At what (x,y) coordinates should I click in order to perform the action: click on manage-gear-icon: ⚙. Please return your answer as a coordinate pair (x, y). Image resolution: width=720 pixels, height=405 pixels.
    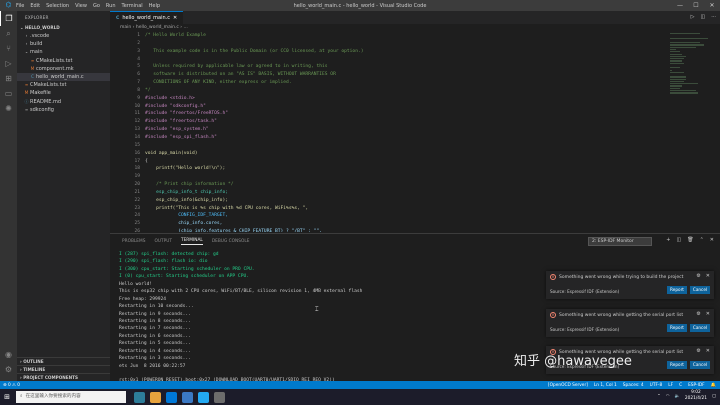
    Looking at the image, I should click on (8, 369).